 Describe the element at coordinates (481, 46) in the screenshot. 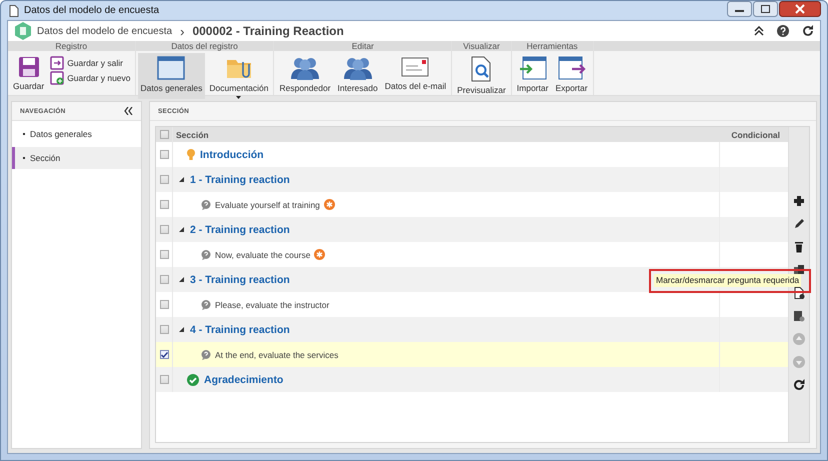

I see `group-title: Visualizar` at that location.